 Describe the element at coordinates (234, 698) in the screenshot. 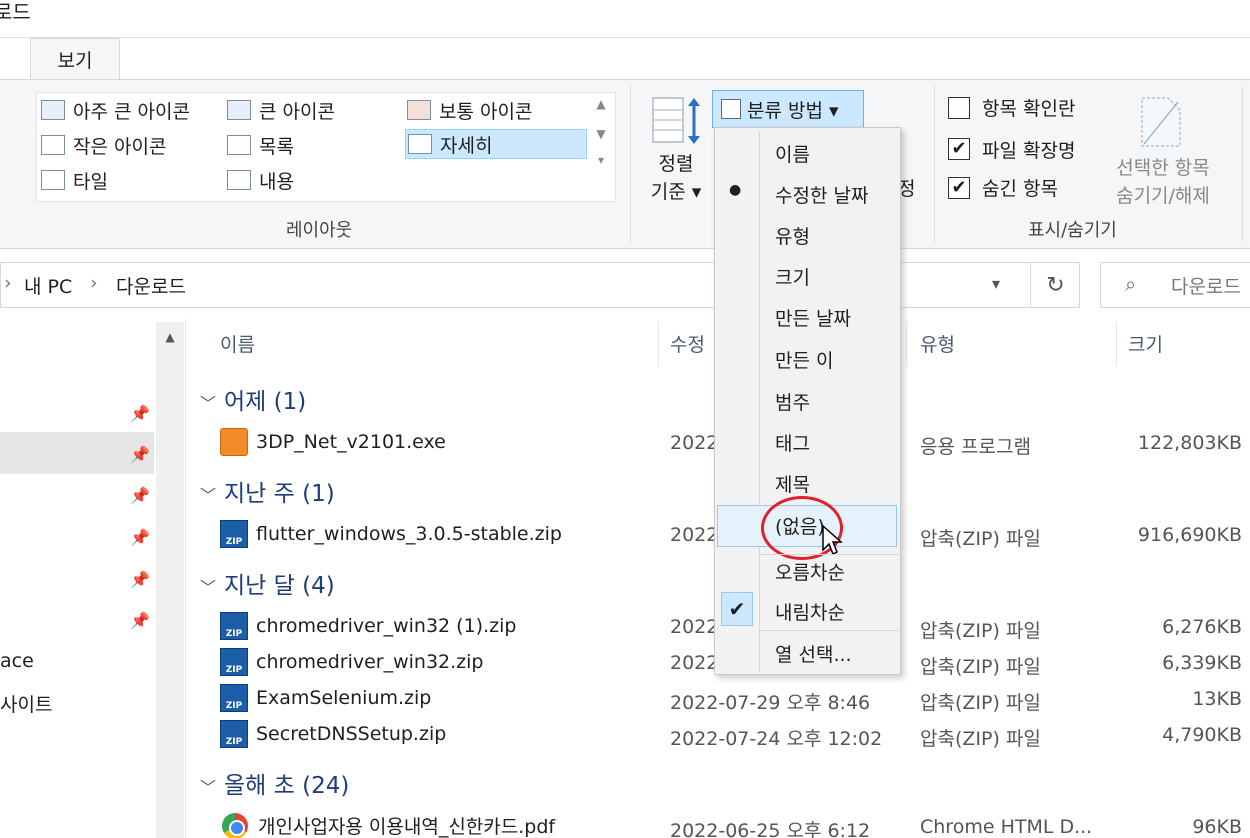

I see `zip-file-icon: ZIP` at that location.